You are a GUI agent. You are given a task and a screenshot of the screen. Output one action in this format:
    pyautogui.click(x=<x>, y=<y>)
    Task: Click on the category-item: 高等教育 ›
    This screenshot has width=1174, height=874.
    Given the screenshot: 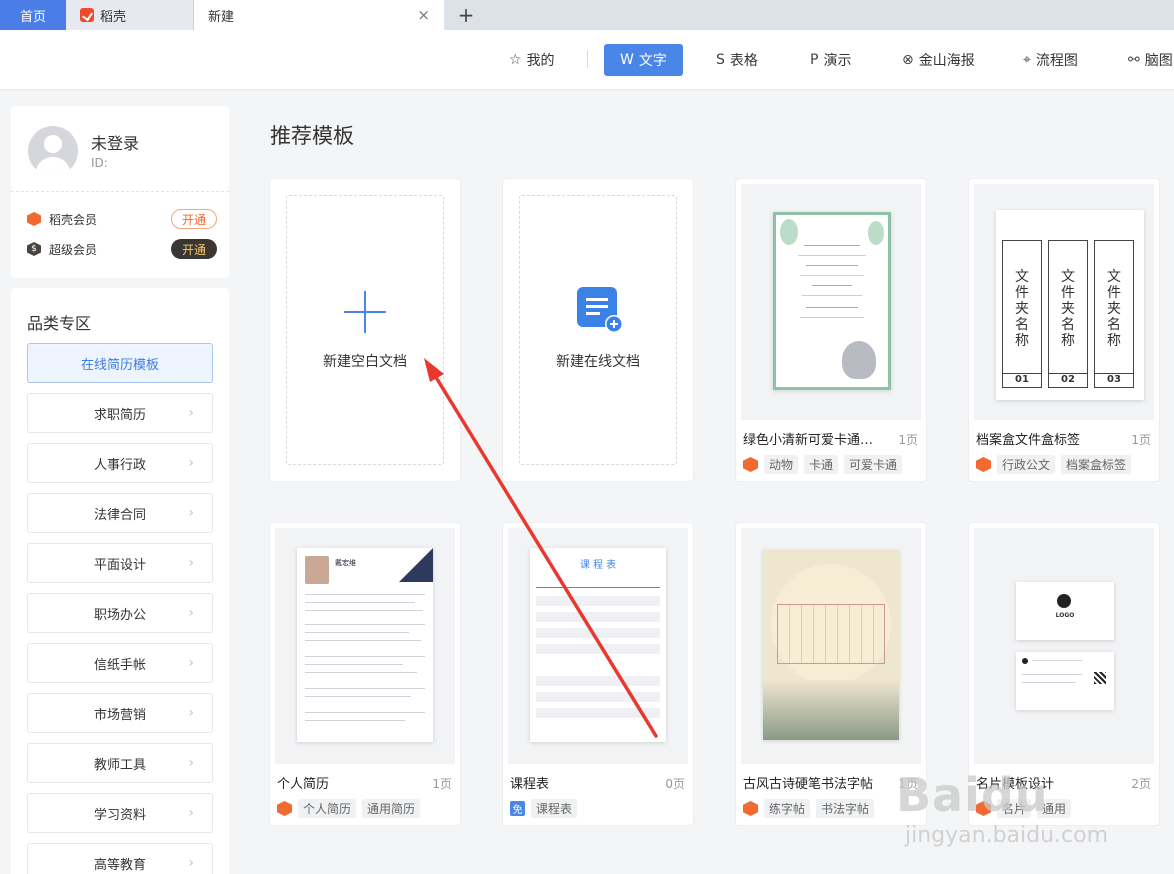 What is the action you would take?
    pyautogui.click(x=120, y=858)
    